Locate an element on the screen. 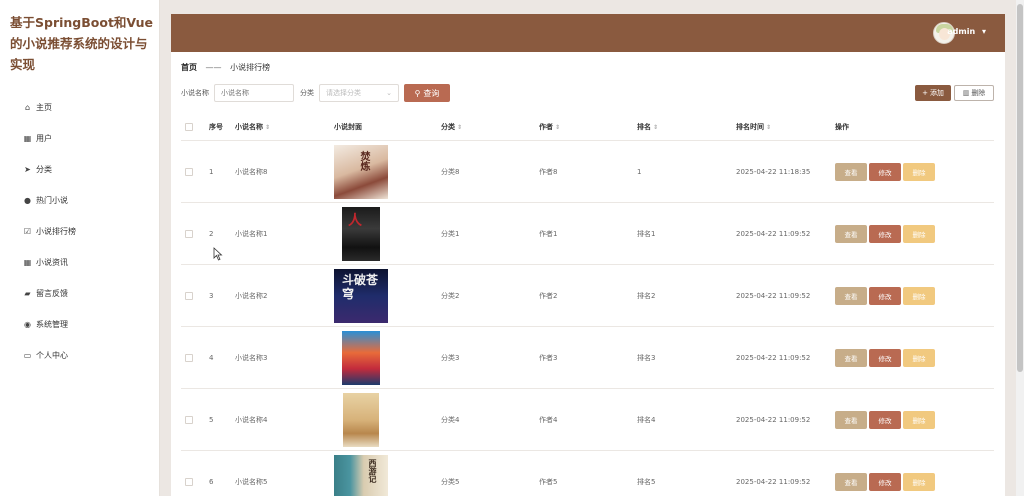  name-label: 小说名称 is located at coordinates (195, 93).